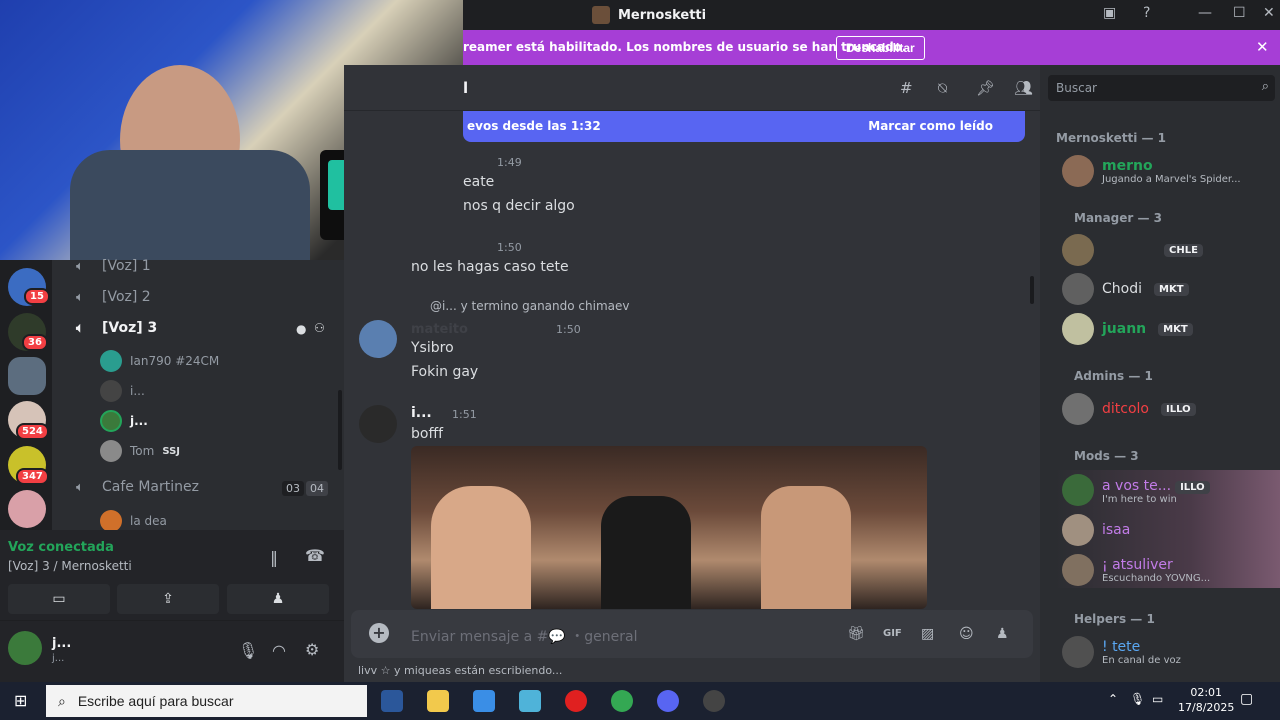  What do you see at coordinates (70, 566) in the screenshot?
I see `voice-location: [Voz] 3 / Mernosketti` at bounding box center [70, 566].